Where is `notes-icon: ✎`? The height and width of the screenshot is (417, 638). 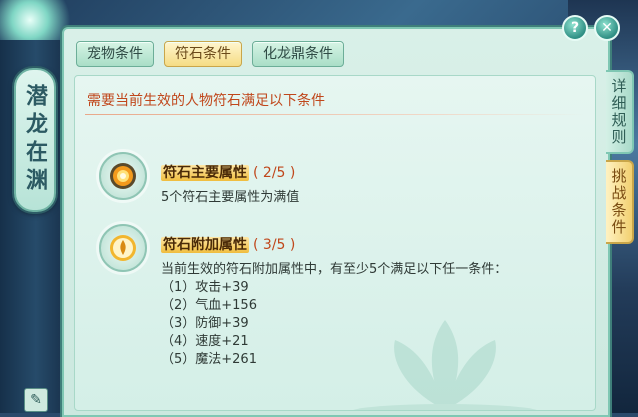
notes-icon: ✎ is located at coordinates (36, 400).